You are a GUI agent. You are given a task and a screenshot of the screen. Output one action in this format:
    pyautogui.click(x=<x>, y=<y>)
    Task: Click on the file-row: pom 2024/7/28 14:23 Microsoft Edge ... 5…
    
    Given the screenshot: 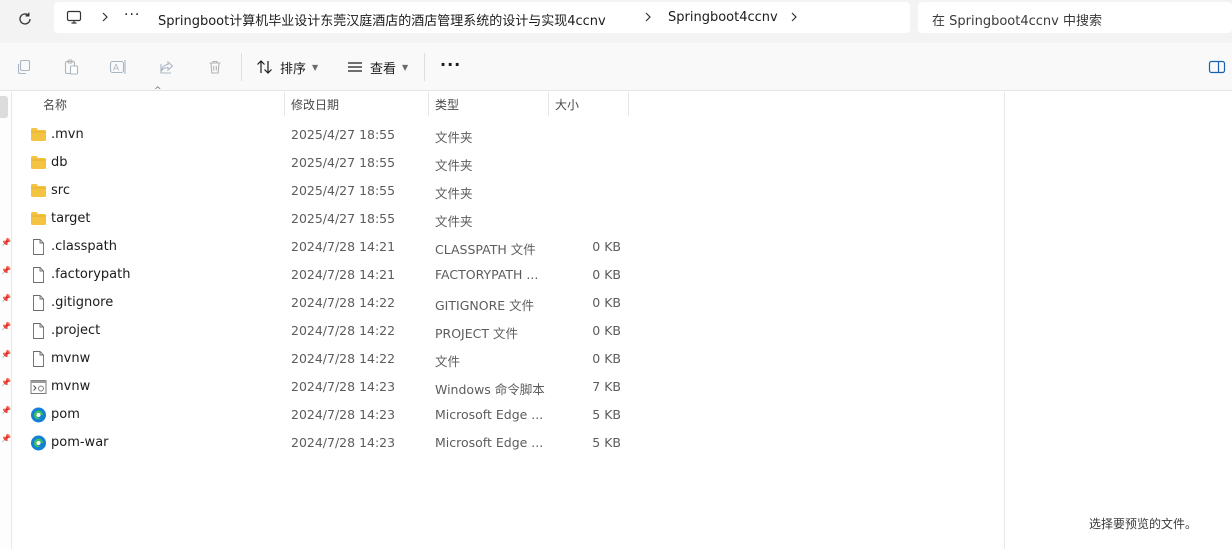 What is the action you would take?
    pyautogui.click(x=327, y=415)
    